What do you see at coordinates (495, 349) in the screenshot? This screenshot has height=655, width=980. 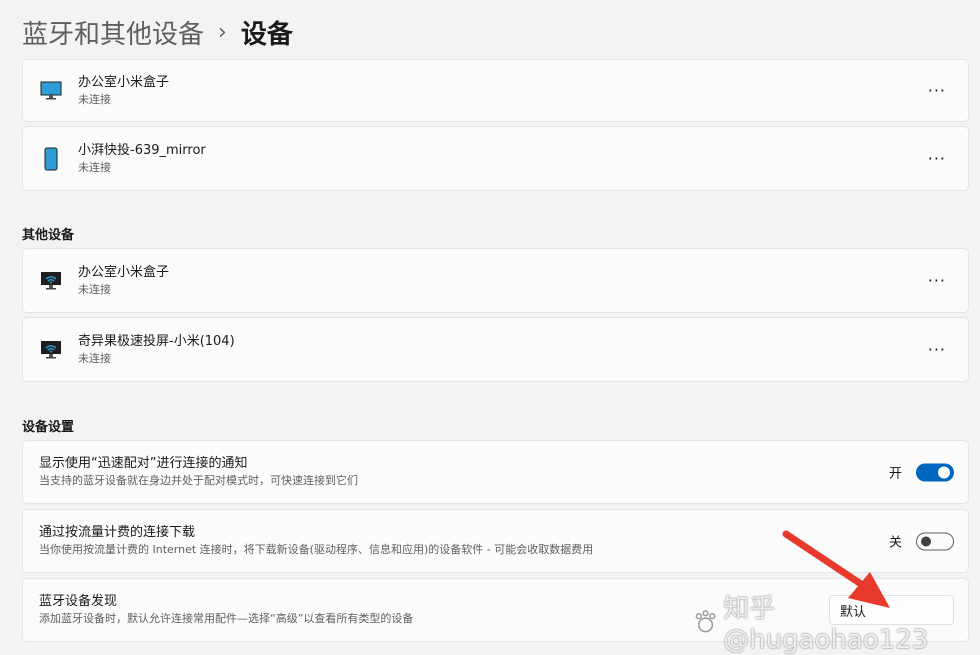 I see `device-card: 奇异果极速投屏-小米(104) 未连接 ···` at bounding box center [495, 349].